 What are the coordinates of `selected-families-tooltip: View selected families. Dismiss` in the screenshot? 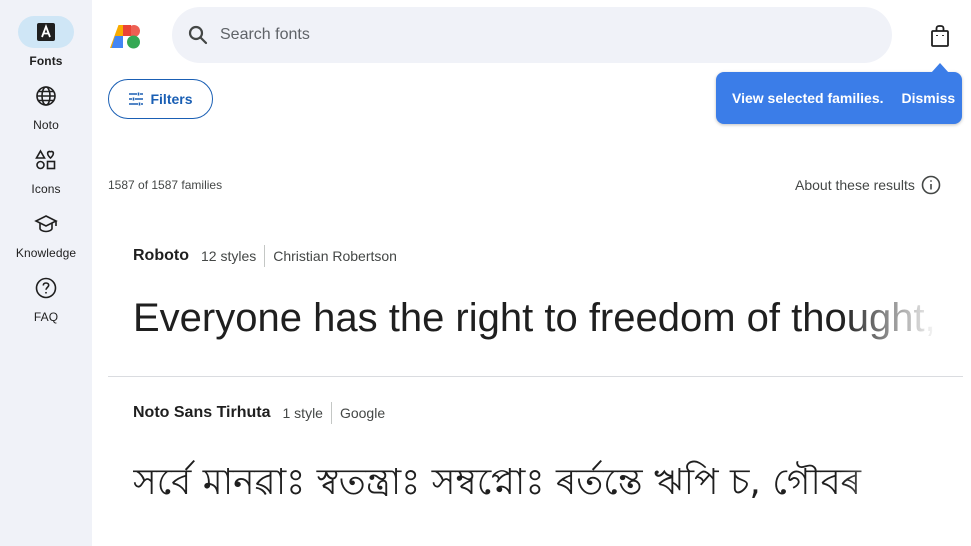 It's located at (839, 93).